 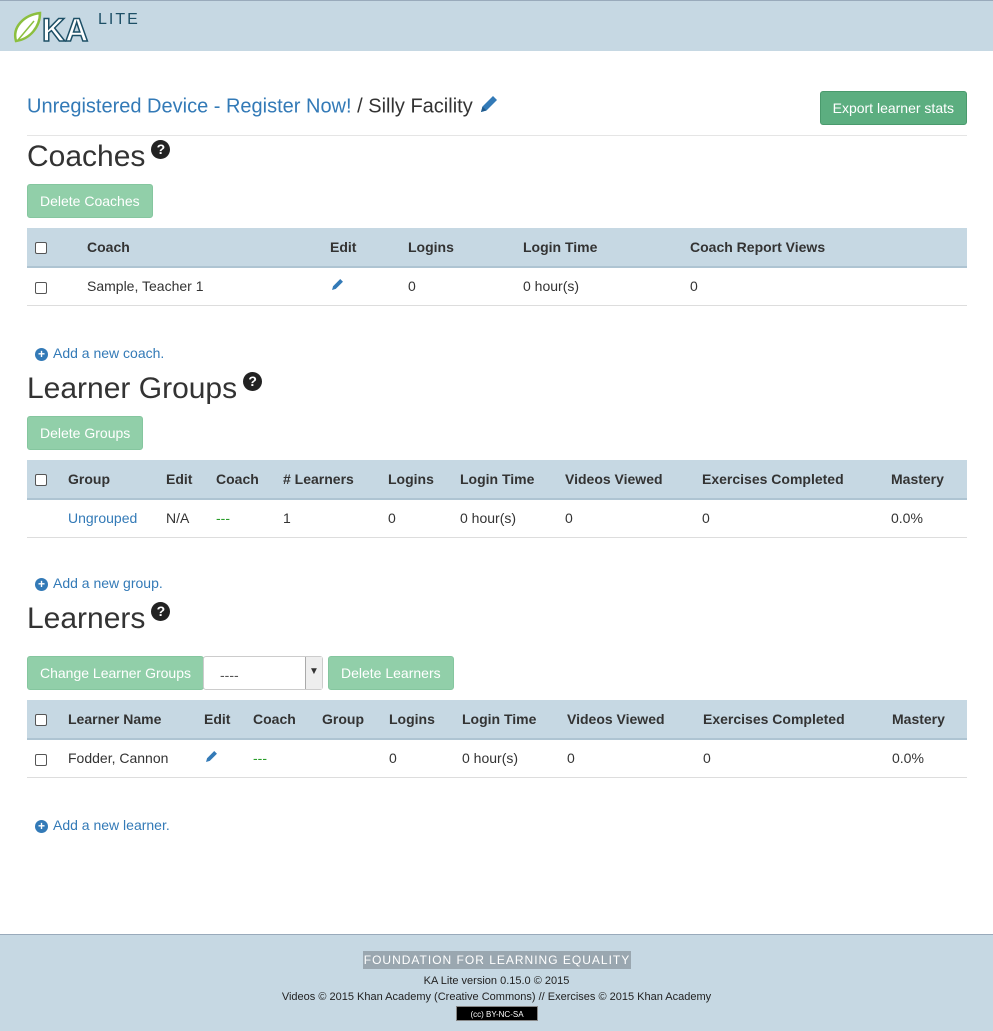 I want to click on delete-learners-button: Delete Learners, so click(x=391, y=673).